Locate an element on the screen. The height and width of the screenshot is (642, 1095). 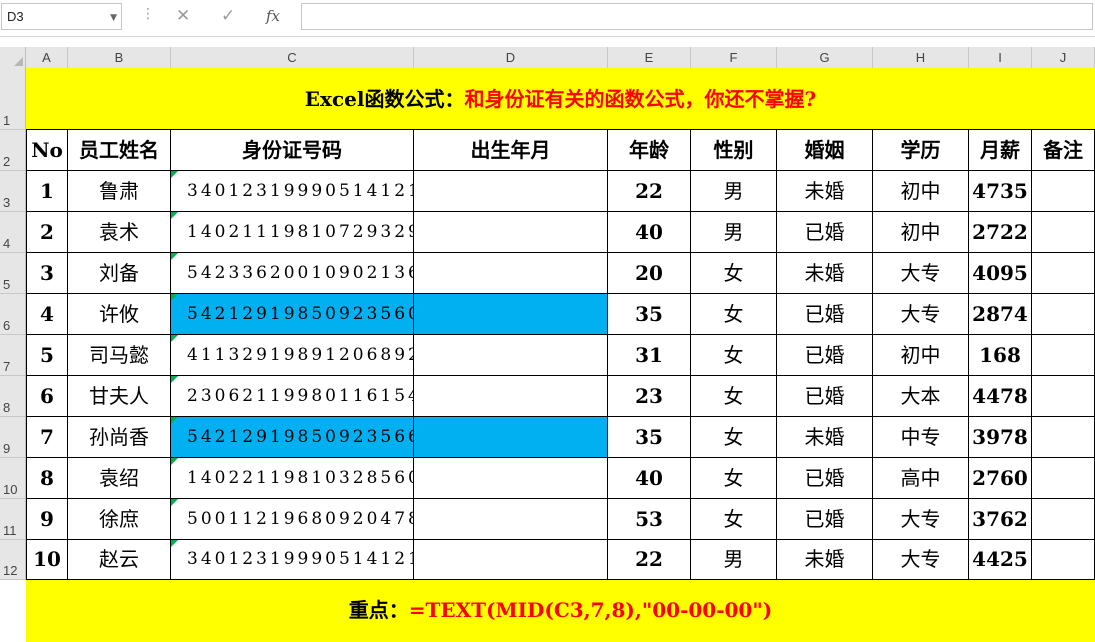
cell-no: 1 is located at coordinates (47, 191).